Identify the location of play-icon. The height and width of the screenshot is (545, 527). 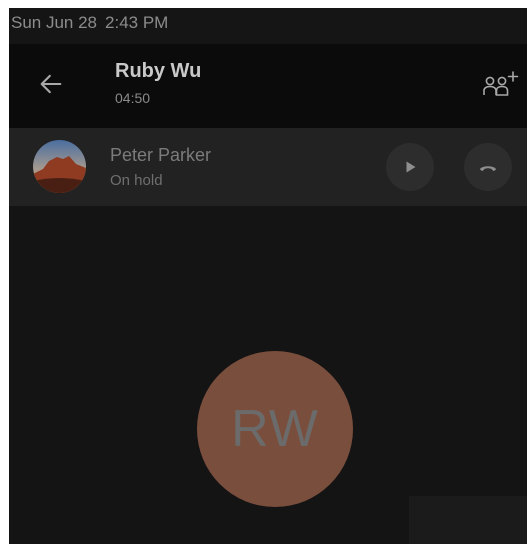
(411, 167).